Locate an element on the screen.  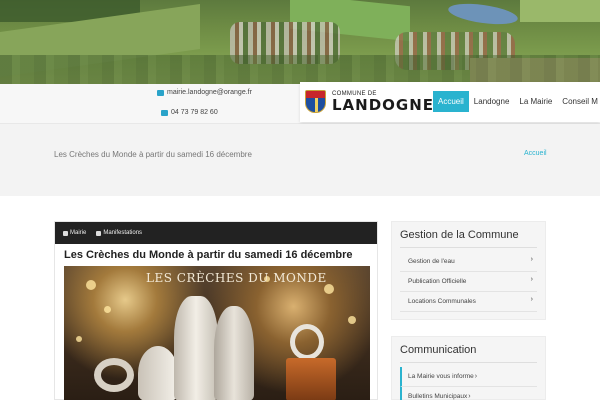
sidebar-item-bulletins: Bulletins Municipaux› is located at coordinates (468, 393).